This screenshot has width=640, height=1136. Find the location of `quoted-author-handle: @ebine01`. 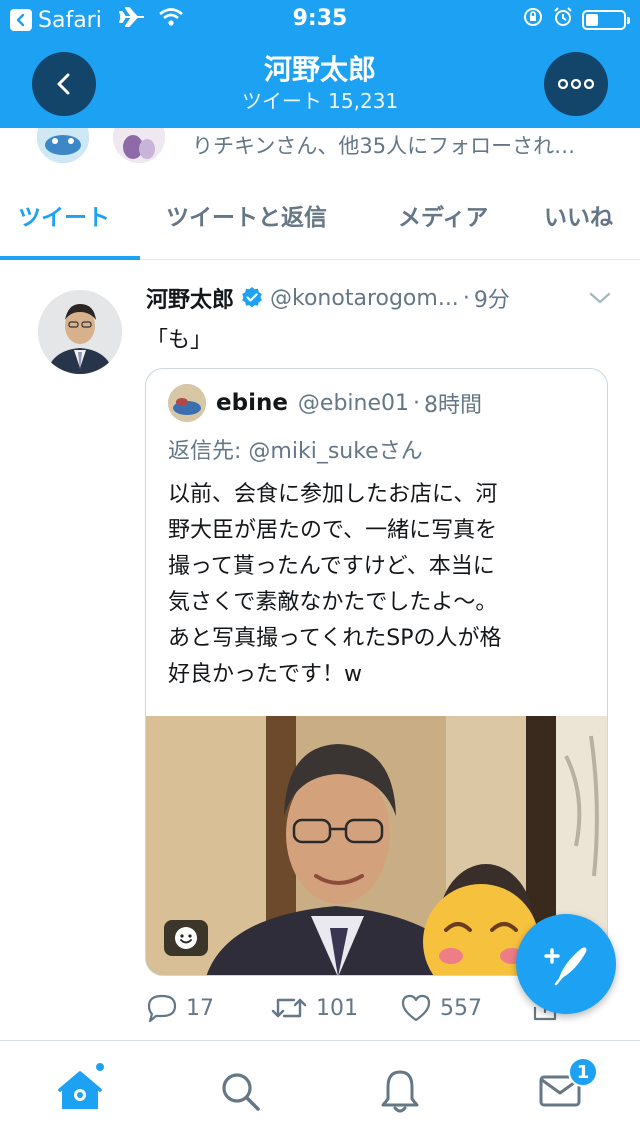

quoted-author-handle: @ebine01 is located at coordinates (353, 403).